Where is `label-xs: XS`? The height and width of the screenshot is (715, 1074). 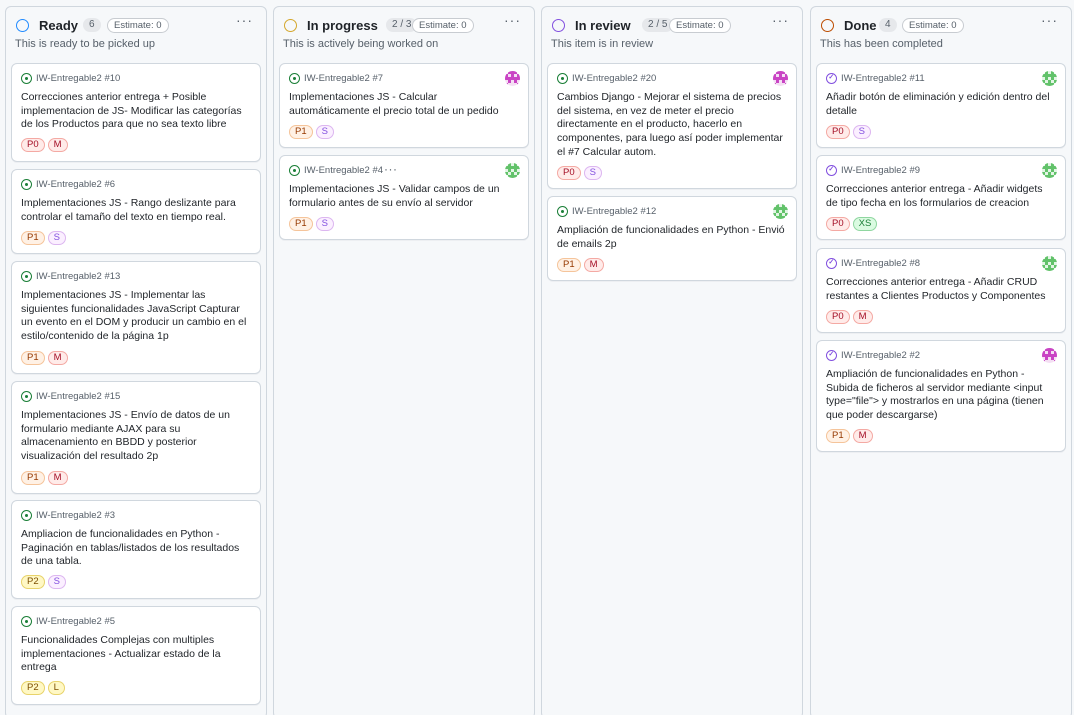
label-xs: XS is located at coordinates (865, 224).